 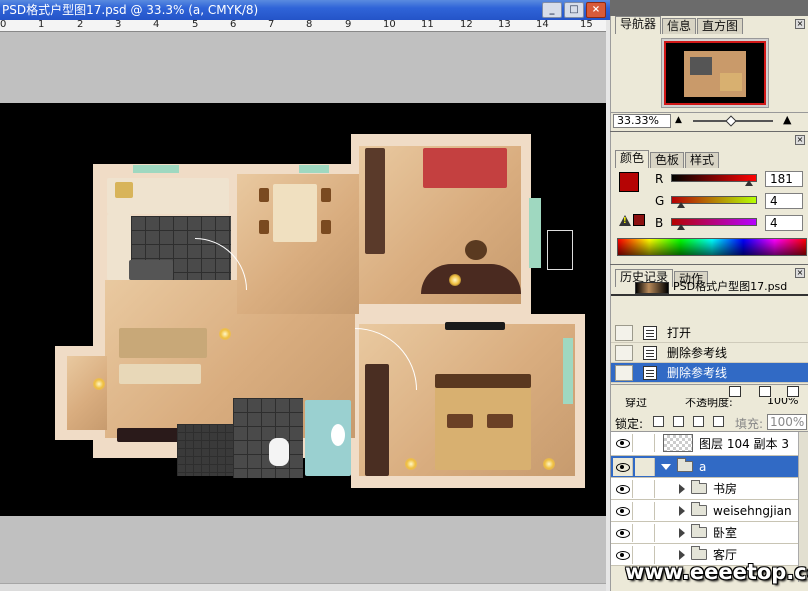 What do you see at coordinates (678, 120) in the screenshot?
I see `zoom-out-icon: ▲` at bounding box center [678, 120].